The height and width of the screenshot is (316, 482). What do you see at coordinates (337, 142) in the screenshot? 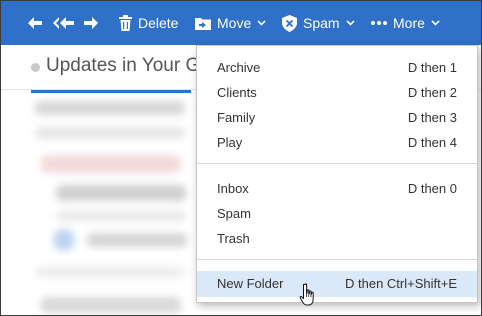
I see `menu-item-play: Play D then 4` at bounding box center [337, 142].